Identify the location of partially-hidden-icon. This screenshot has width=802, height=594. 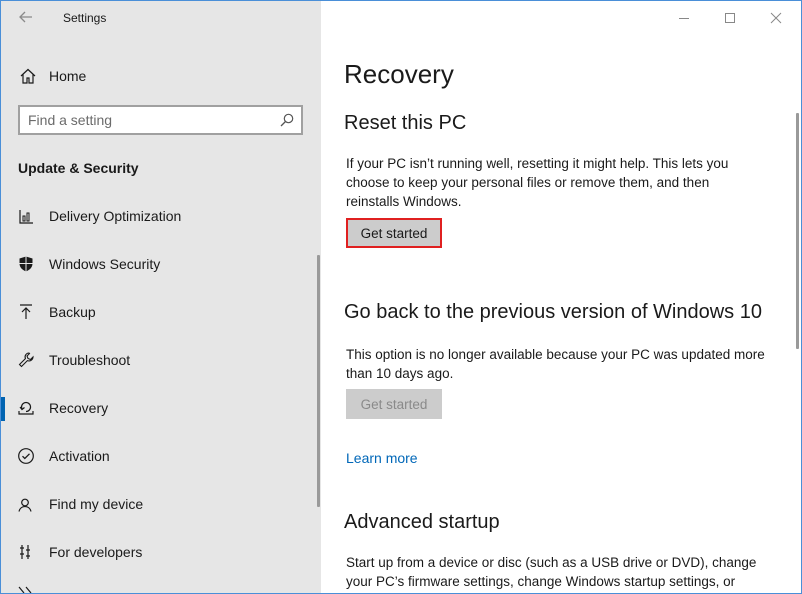
(25, 589).